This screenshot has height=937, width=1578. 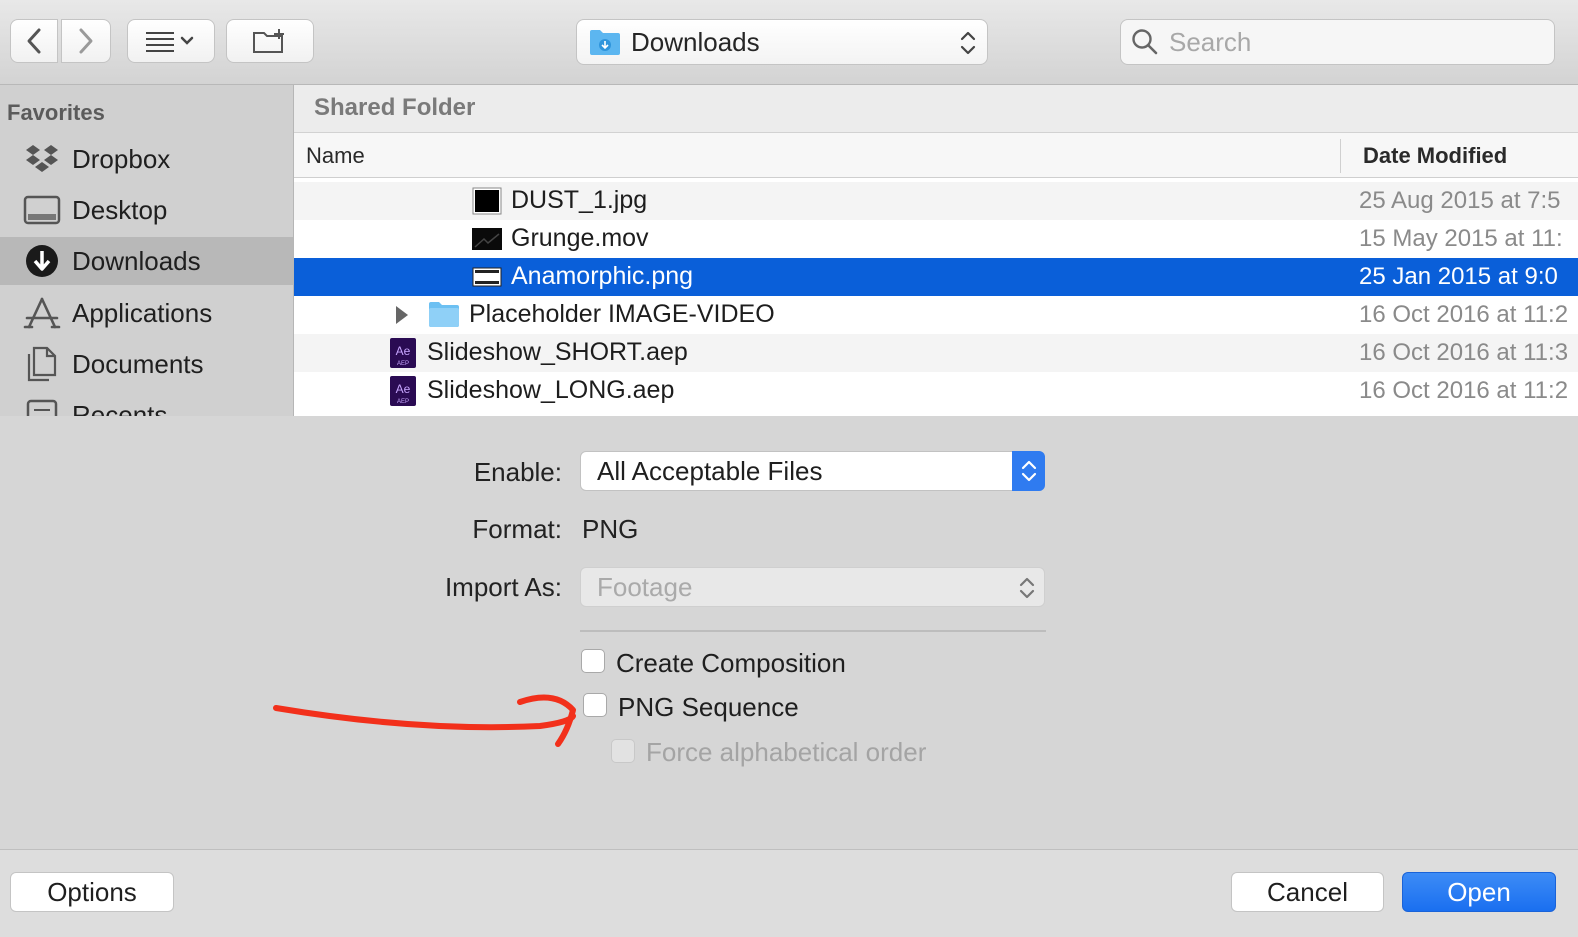 What do you see at coordinates (936, 109) in the screenshot?
I see `folder-header: Shared Folder` at bounding box center [936, 109].